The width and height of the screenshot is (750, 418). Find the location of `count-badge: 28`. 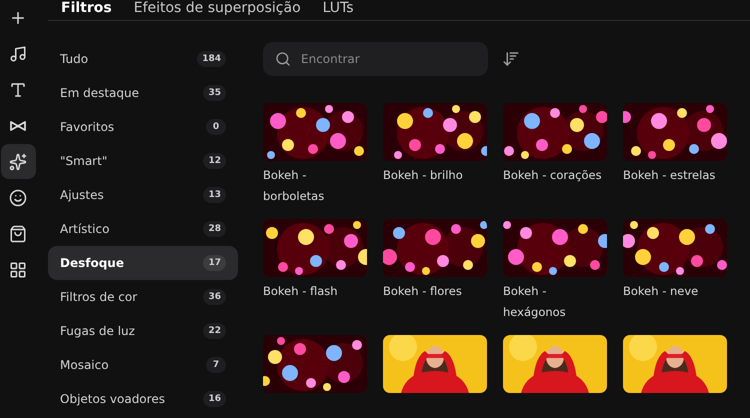

count-badge: 28 is located at coordinates (214, 229).